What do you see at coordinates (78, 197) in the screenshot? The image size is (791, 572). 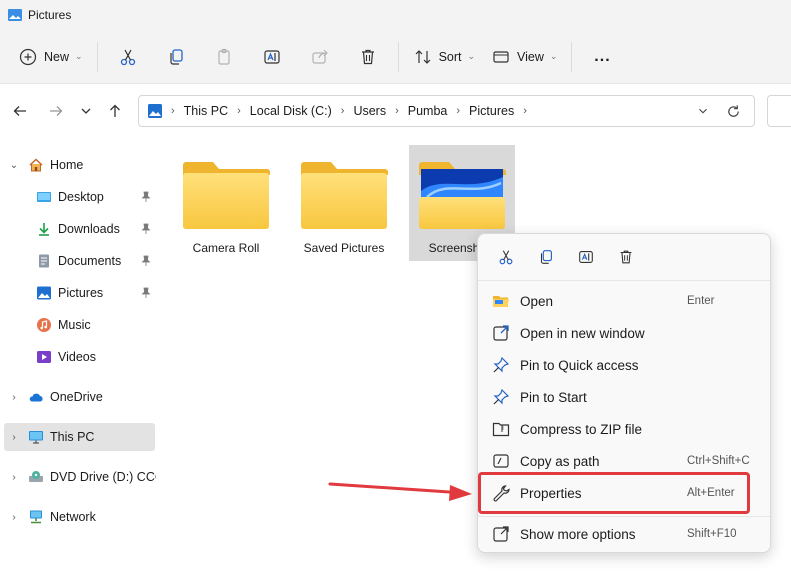 I see `sidebar-item-desktop: Desktop` at bounding box center [78, 197].